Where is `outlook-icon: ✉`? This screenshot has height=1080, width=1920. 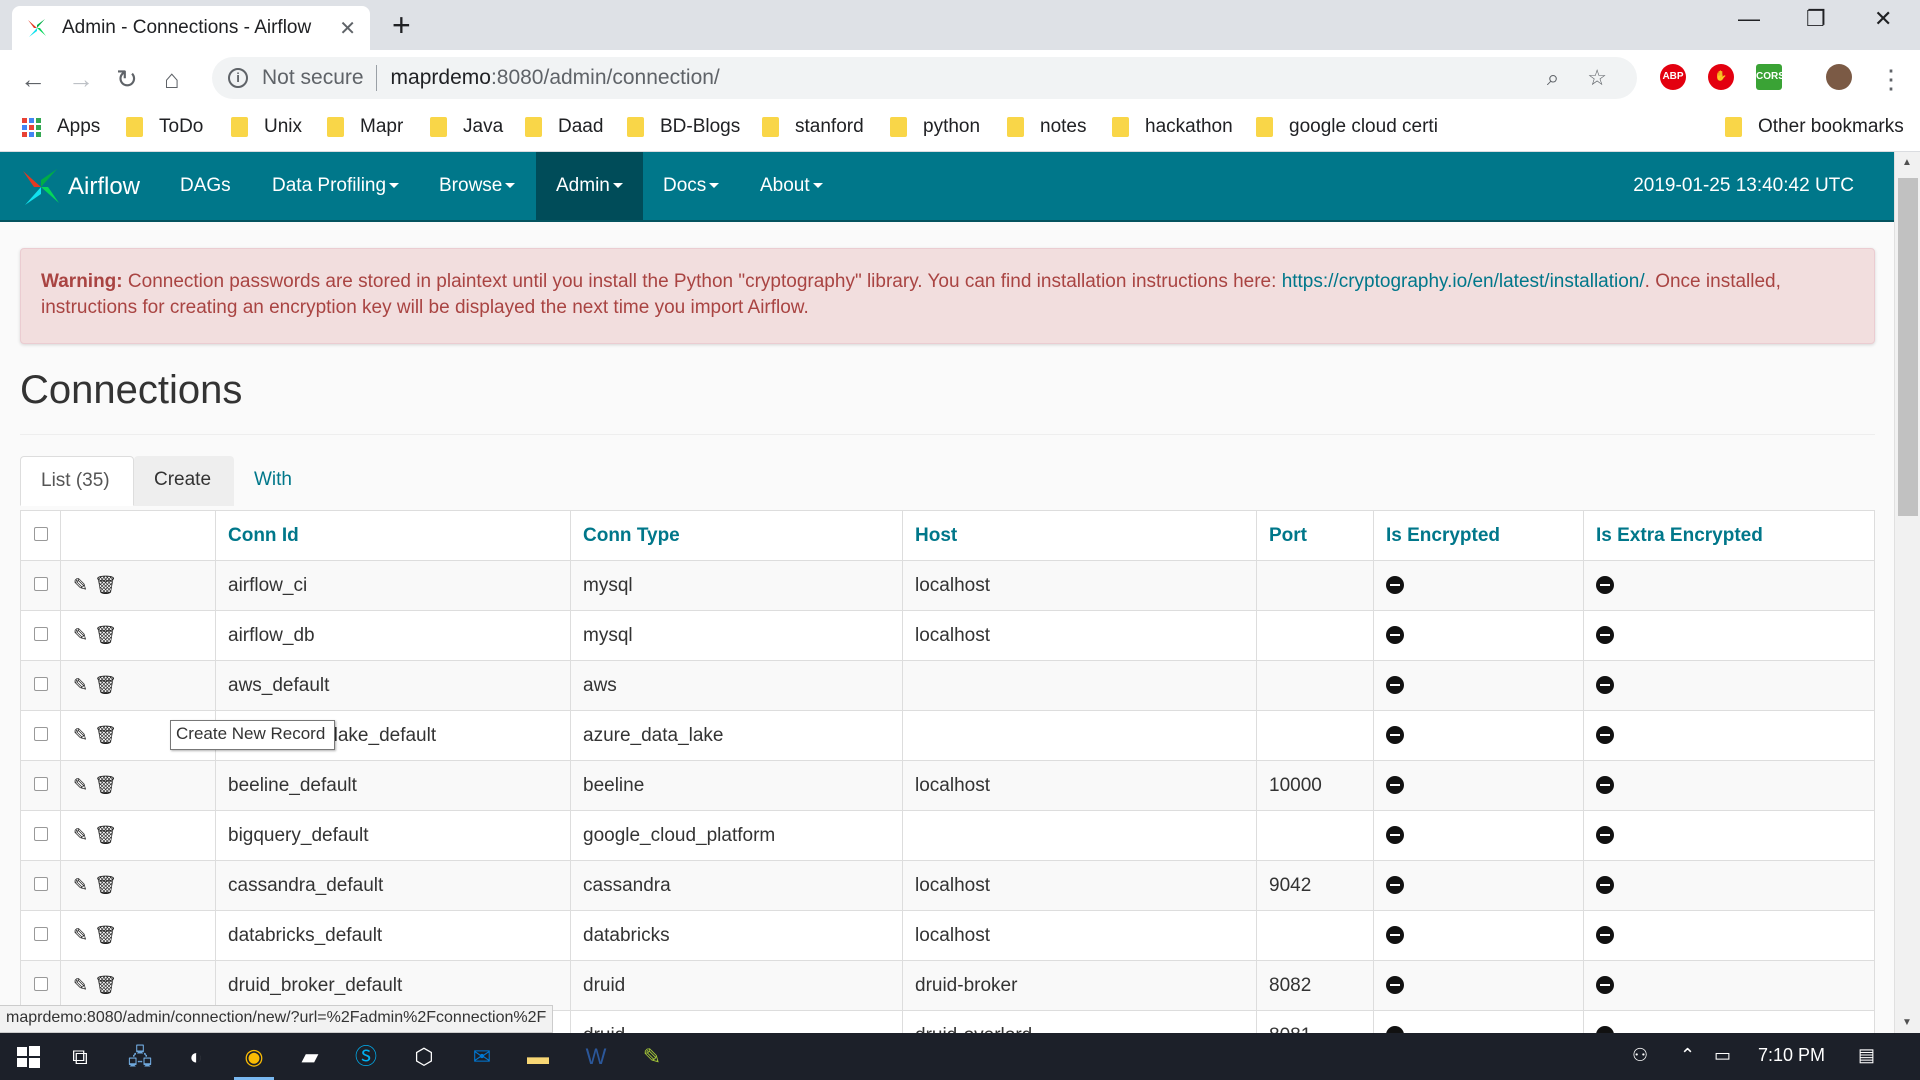 outlook-icon: ✉ is located at coordinates (482, 1057).